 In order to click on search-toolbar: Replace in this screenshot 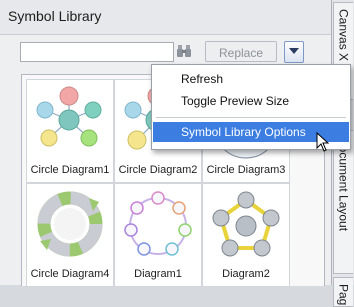, I will do `click(165, 53)`.